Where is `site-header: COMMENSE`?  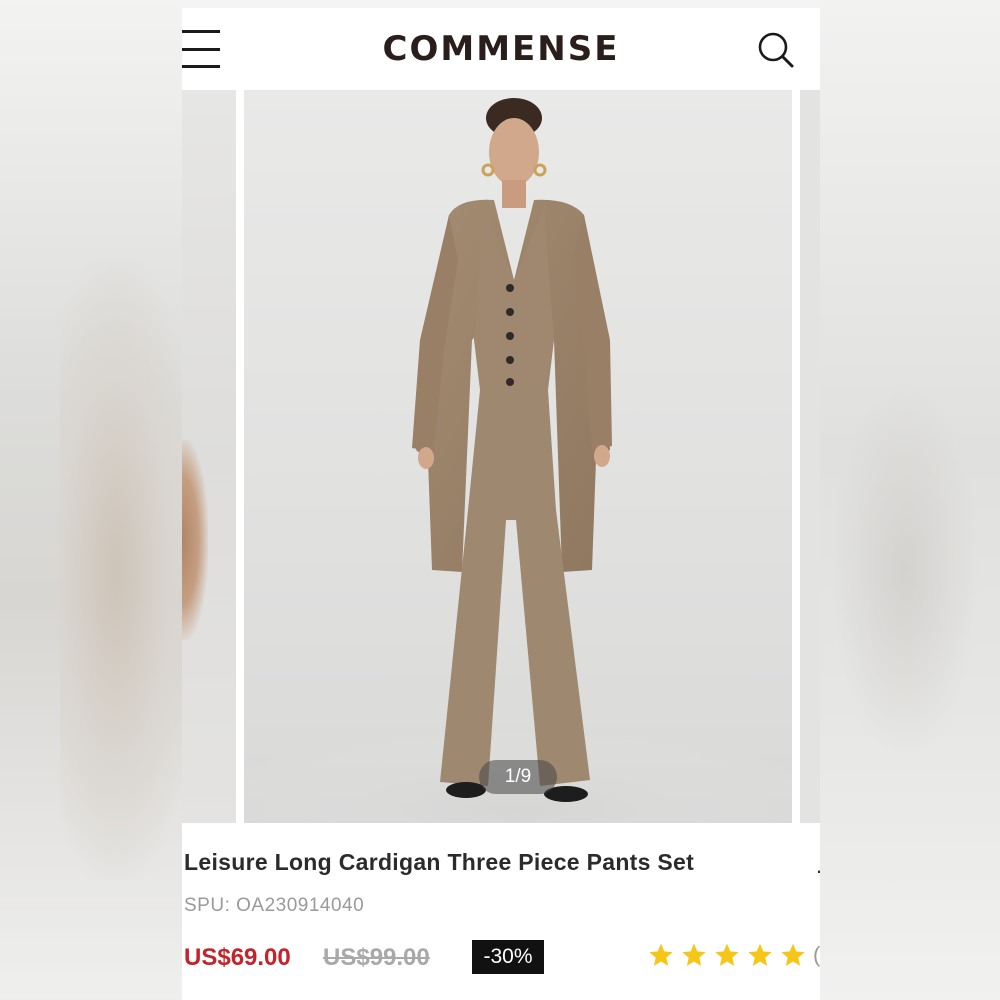 site-header: COMMENSE is located at coordinates (501, 49).